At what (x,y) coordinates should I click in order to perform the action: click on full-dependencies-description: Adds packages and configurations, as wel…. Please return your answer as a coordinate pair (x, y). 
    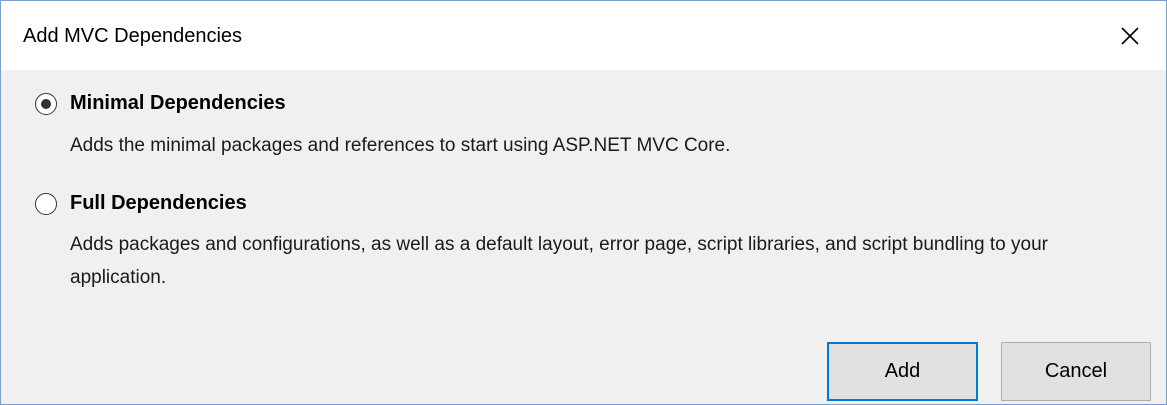
    Looking at the image, I should click on (559, 261).